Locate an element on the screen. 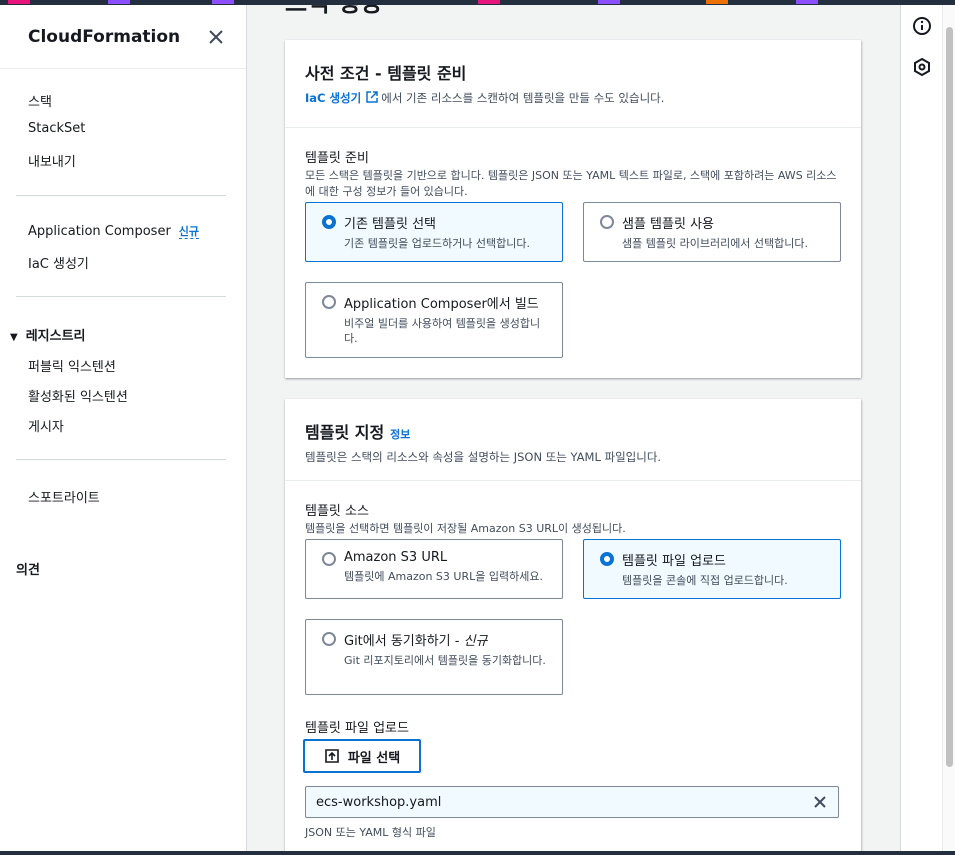 The height and width of the screenshot is (855, 955). file-format-hint: JSON 또는 YAML 형식 파일 is located at coordinates (370, 832).